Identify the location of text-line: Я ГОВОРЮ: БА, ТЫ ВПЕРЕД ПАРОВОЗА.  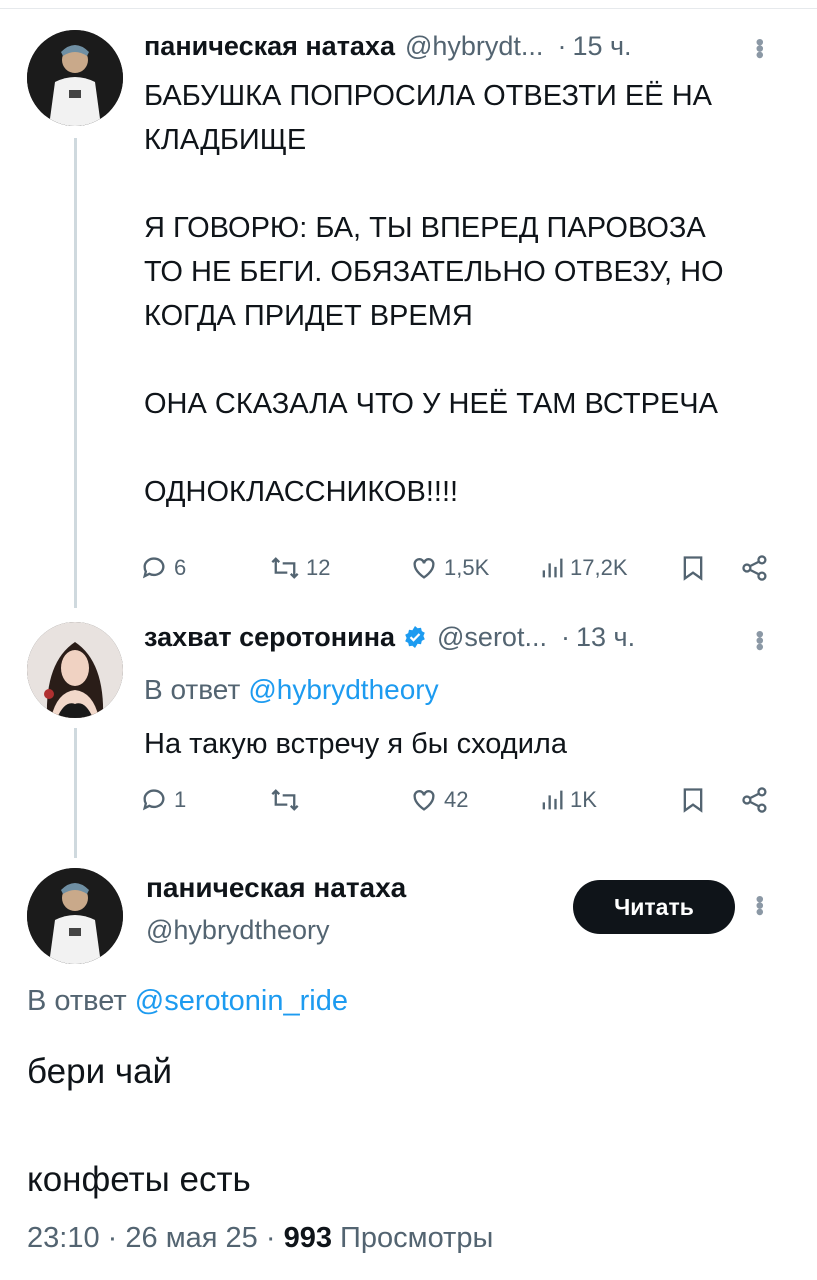
(425, 228).